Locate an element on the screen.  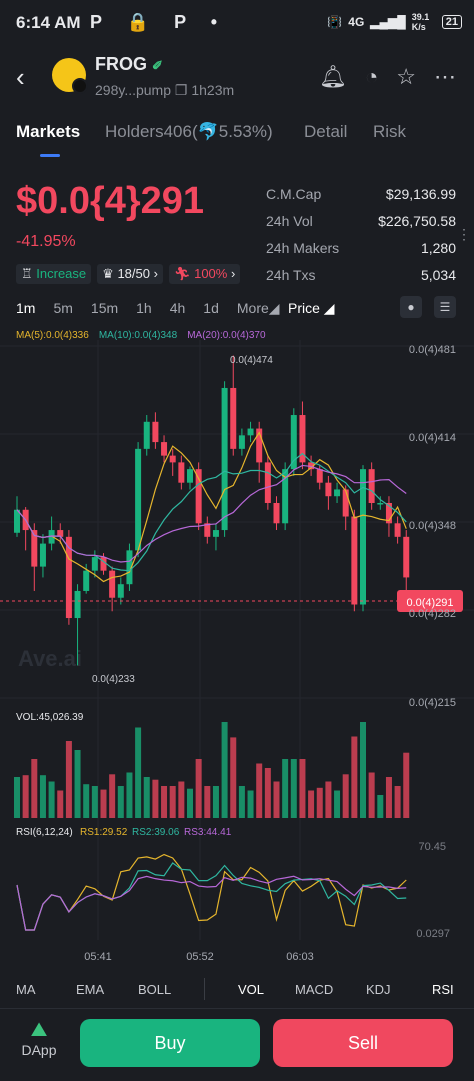
tab-markets: Markets is located at coordinates (48, 132).